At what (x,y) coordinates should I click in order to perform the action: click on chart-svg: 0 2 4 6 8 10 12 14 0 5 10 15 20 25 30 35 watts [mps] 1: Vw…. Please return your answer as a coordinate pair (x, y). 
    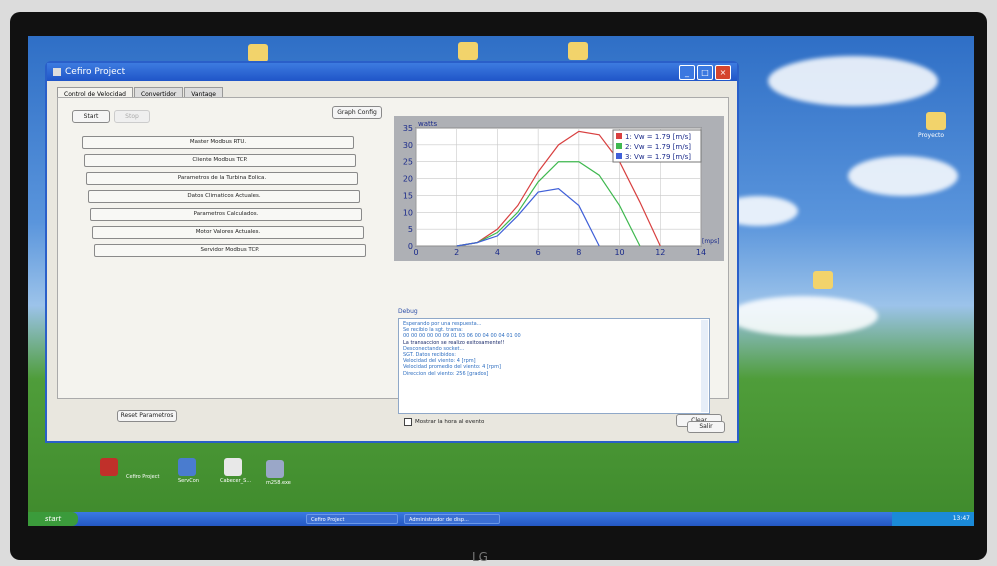
    Looking at the image, I should click on (561, 188).